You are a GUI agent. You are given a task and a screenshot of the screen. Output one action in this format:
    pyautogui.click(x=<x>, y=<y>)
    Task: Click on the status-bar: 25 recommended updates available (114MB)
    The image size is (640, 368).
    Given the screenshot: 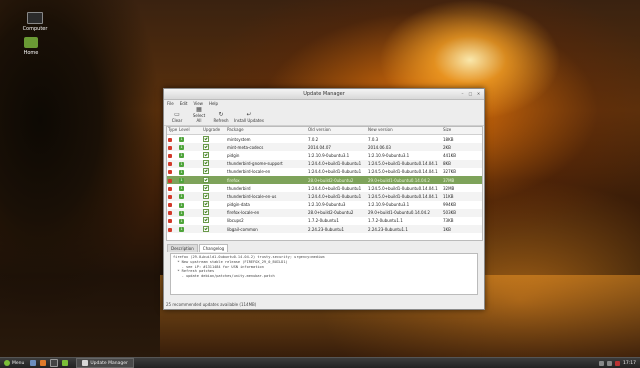 What is the action you would take?
    pyautogui.click(x=211, y=304)
    